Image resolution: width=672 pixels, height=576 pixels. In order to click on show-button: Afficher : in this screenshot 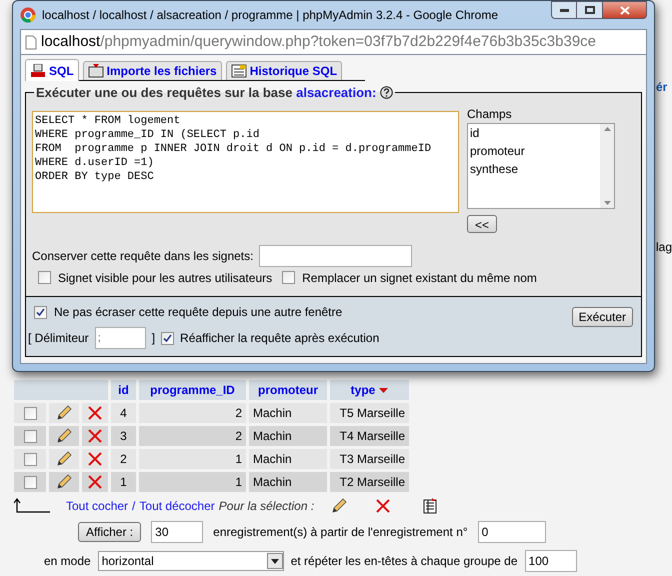, I will do `click(110, 532)`.